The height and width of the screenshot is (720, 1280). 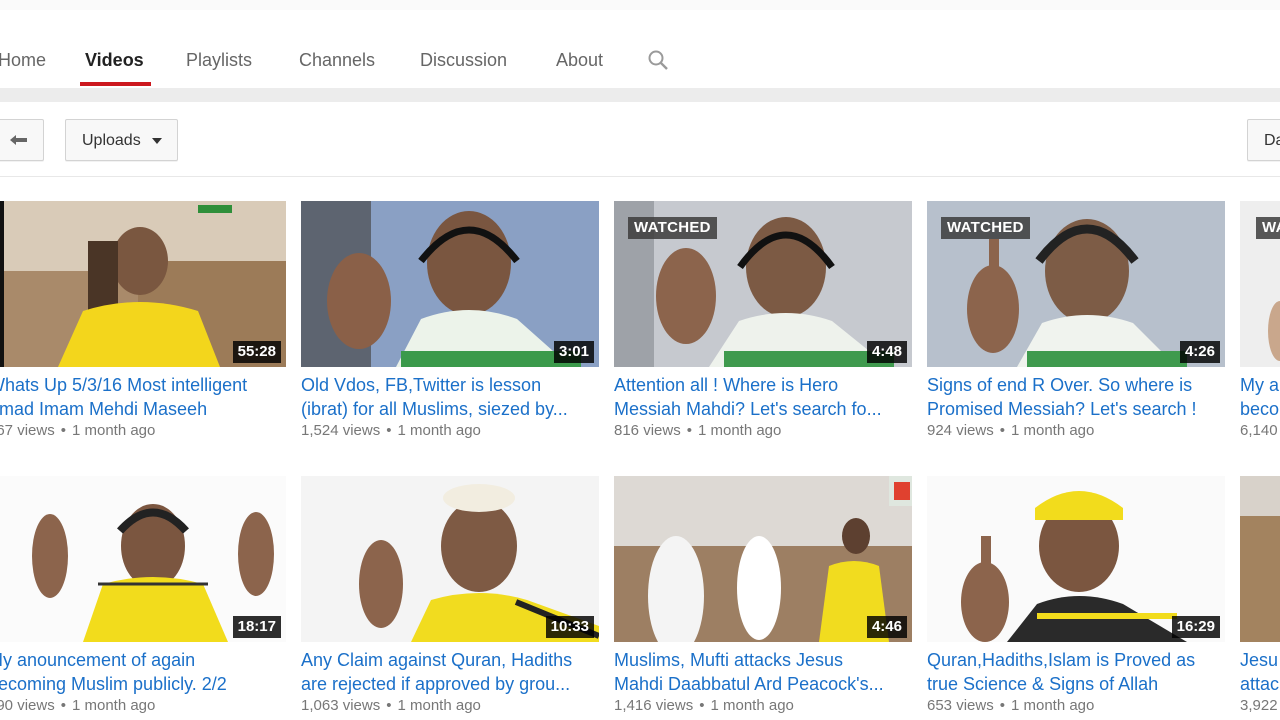 What do you see at coordinates (1260, 672) in the screenshot?
I see `video-title: Jesu attac` at bounding box center [1260, 672].